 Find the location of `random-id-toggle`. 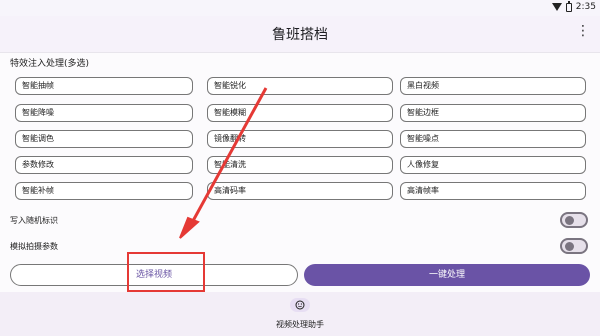

random-id-toggle is located at coordinates (574, 220).